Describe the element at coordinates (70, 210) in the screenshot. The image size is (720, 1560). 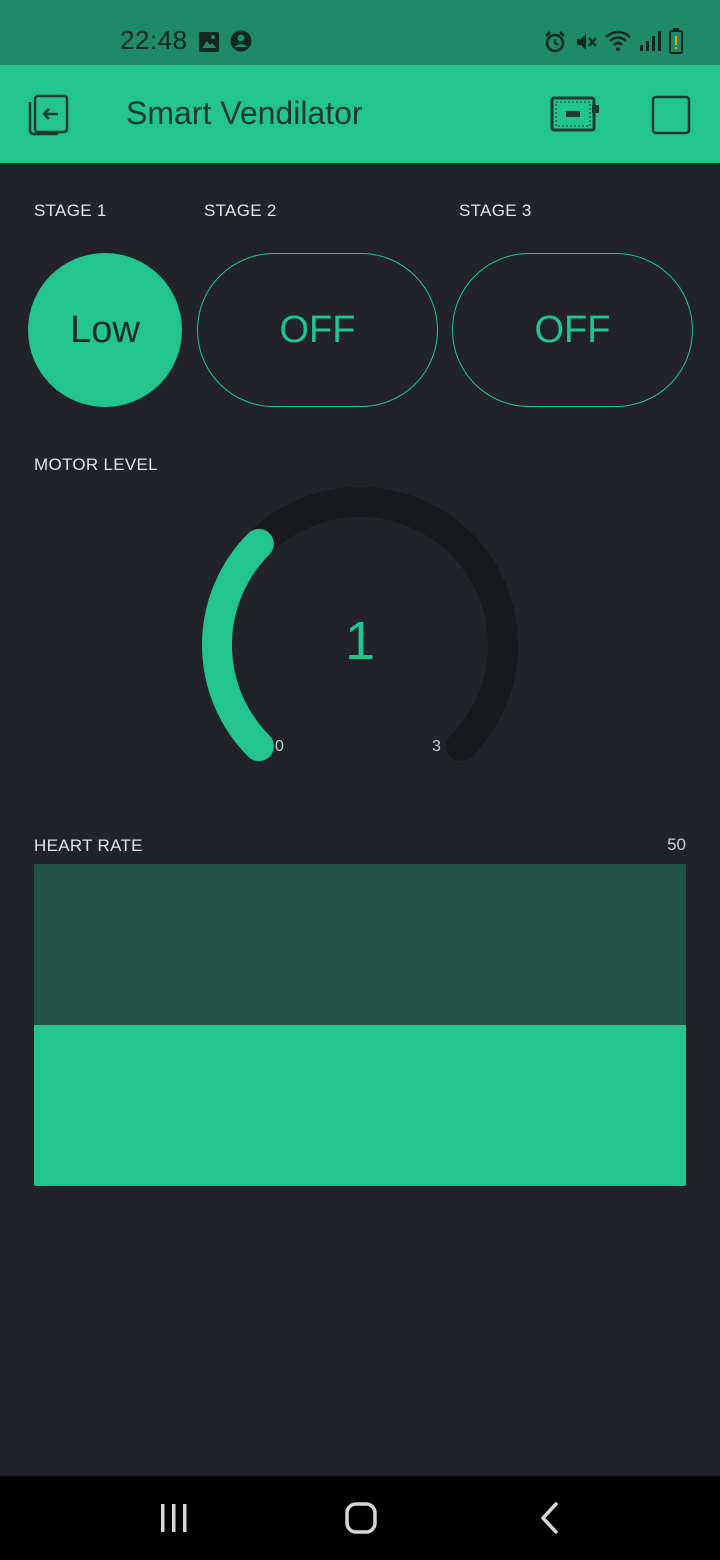
I see `stage-1-label: STAGE 1` at that location.